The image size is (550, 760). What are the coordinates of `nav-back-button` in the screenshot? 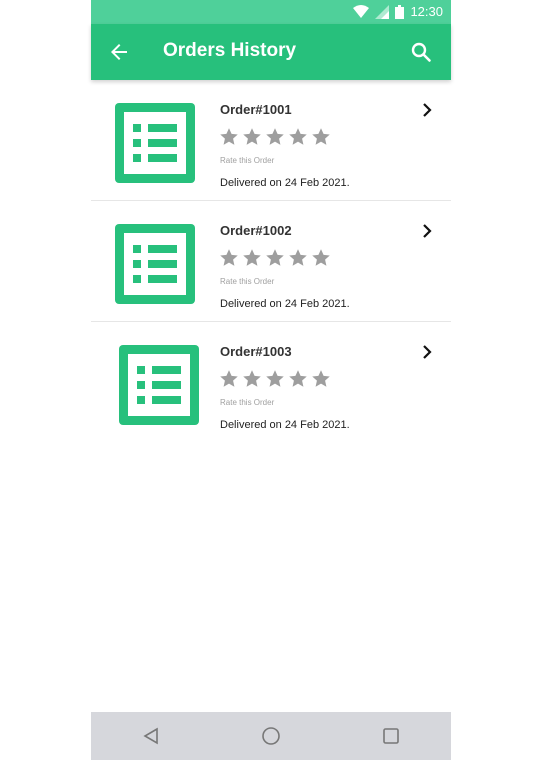 It's located at (151, 736).